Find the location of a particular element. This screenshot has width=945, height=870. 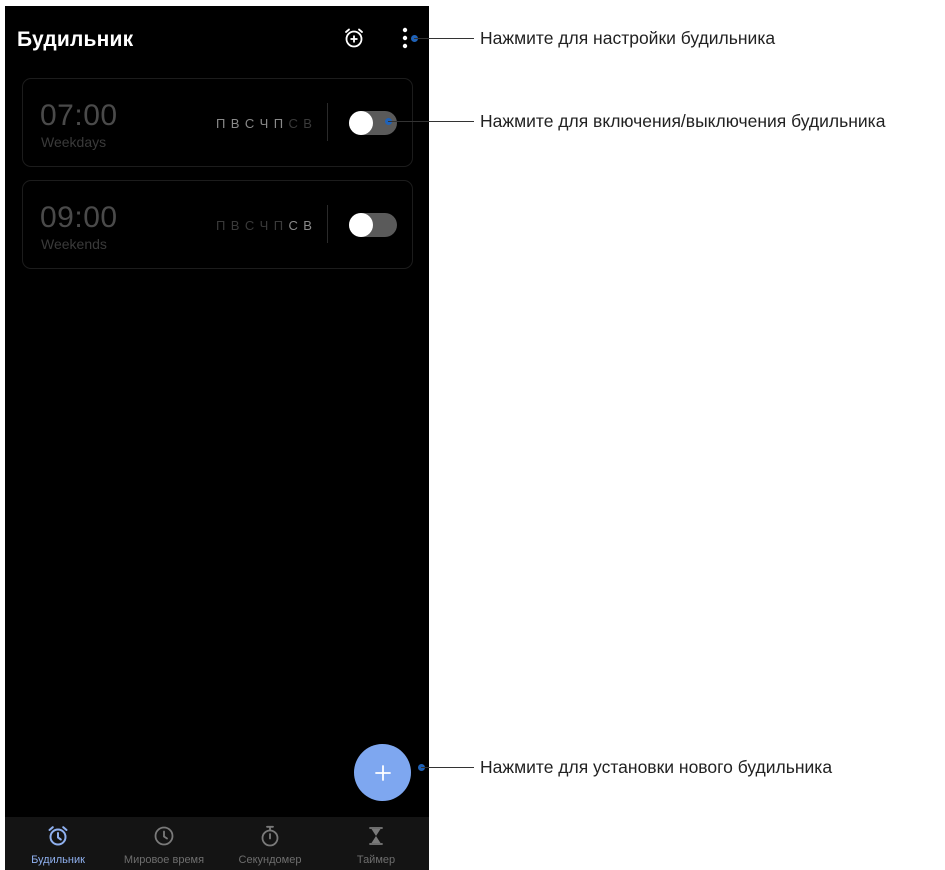

alarm-card: 09:00 Weekends П В С Ч П С В is located at coordinates (217, 224).